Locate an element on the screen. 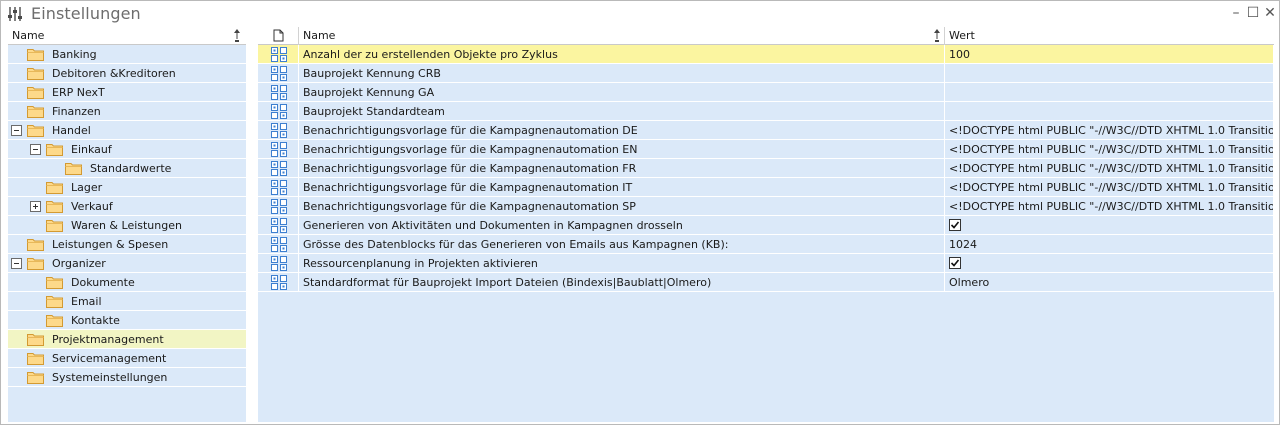 This screenshot has height=425, width=1280. tree-item-email: Email is located at coordinates (127, 301).